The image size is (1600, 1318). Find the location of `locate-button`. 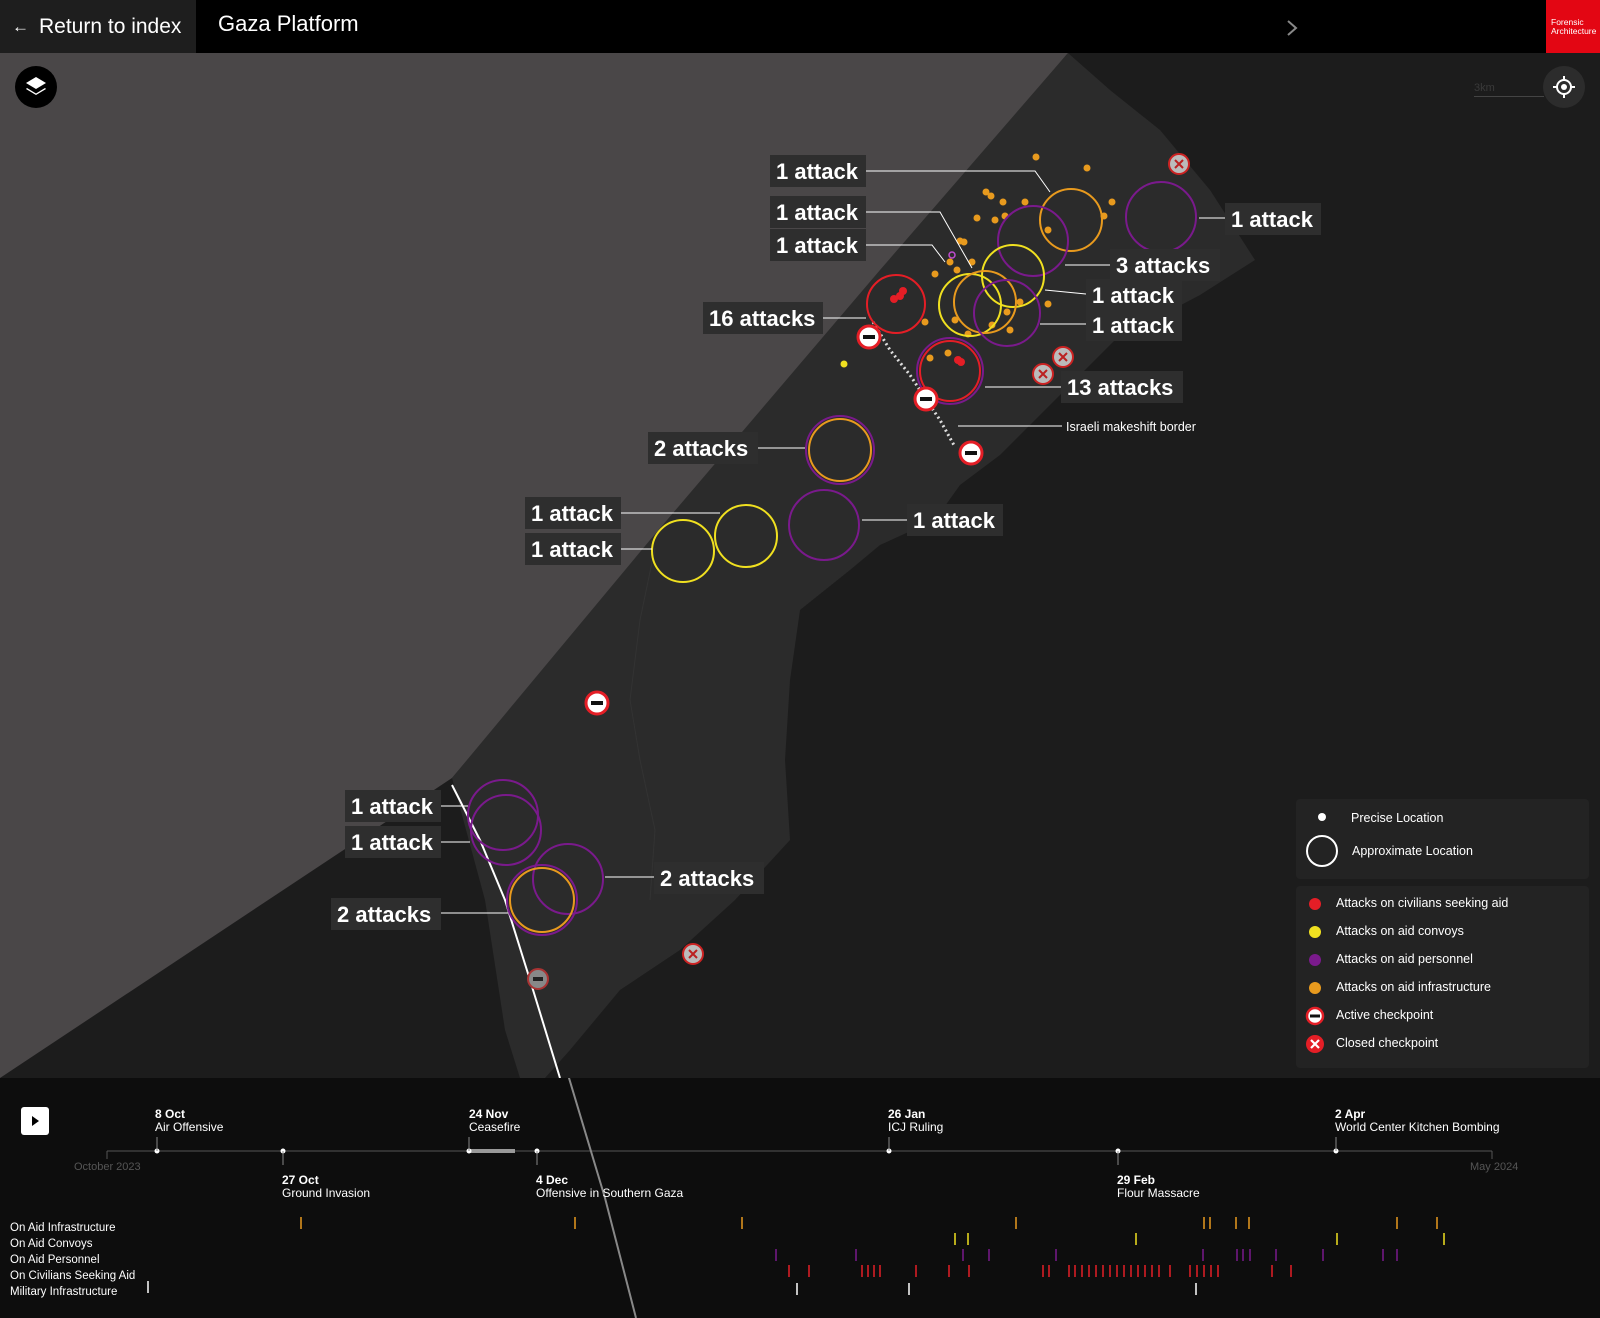

locate-button is located at coordinates (1564, 87).